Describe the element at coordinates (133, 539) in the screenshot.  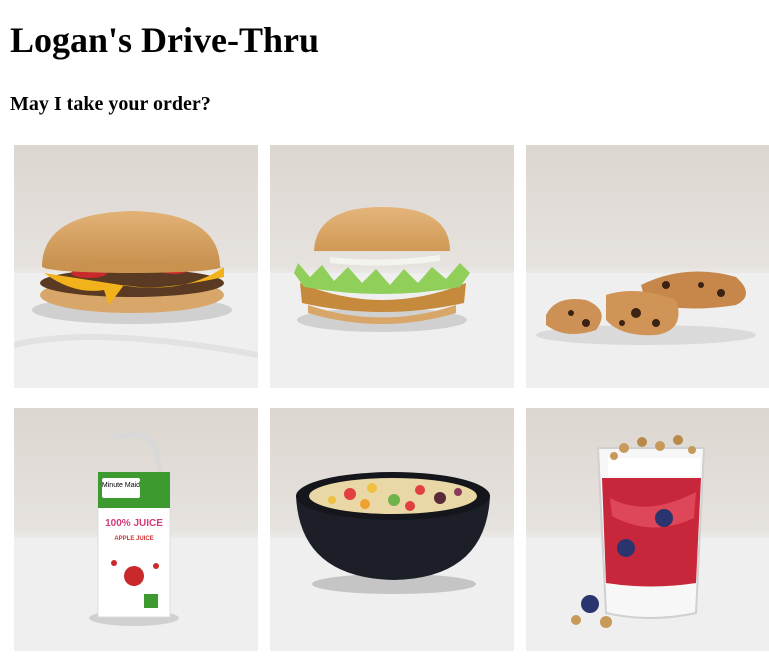
I see `juice-sub-text: APPLE JUICE` at that location.